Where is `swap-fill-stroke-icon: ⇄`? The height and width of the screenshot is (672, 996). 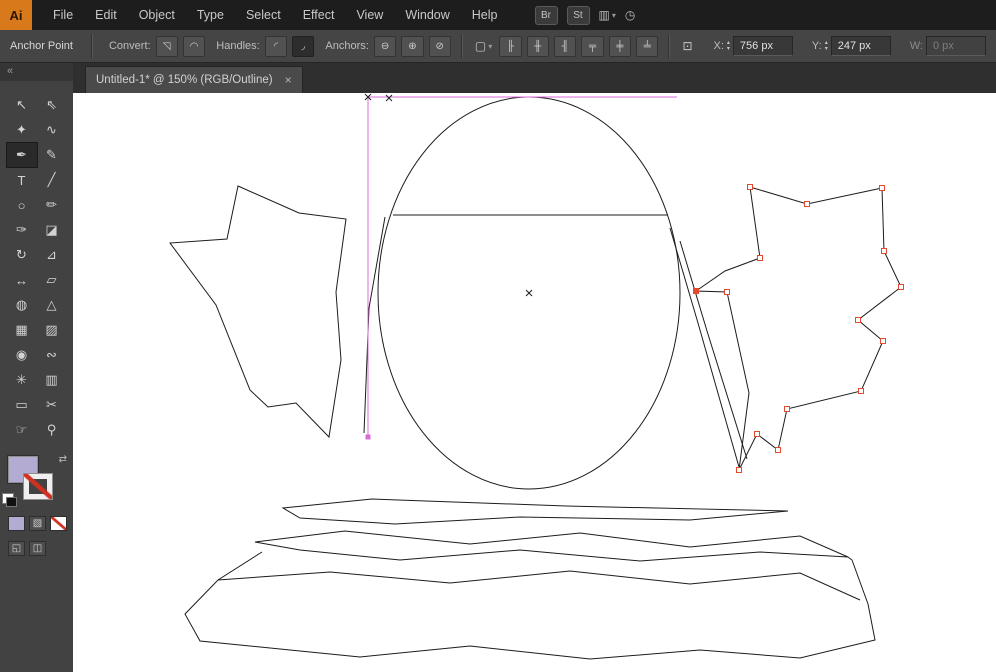 swap-fill-stroke-icon: ⇄ is located at coordinates (63, 459).